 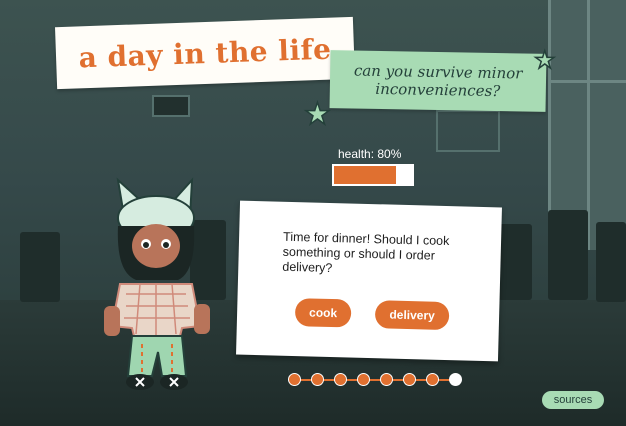 I want to click on health-bar, so click(x=373, y=175).